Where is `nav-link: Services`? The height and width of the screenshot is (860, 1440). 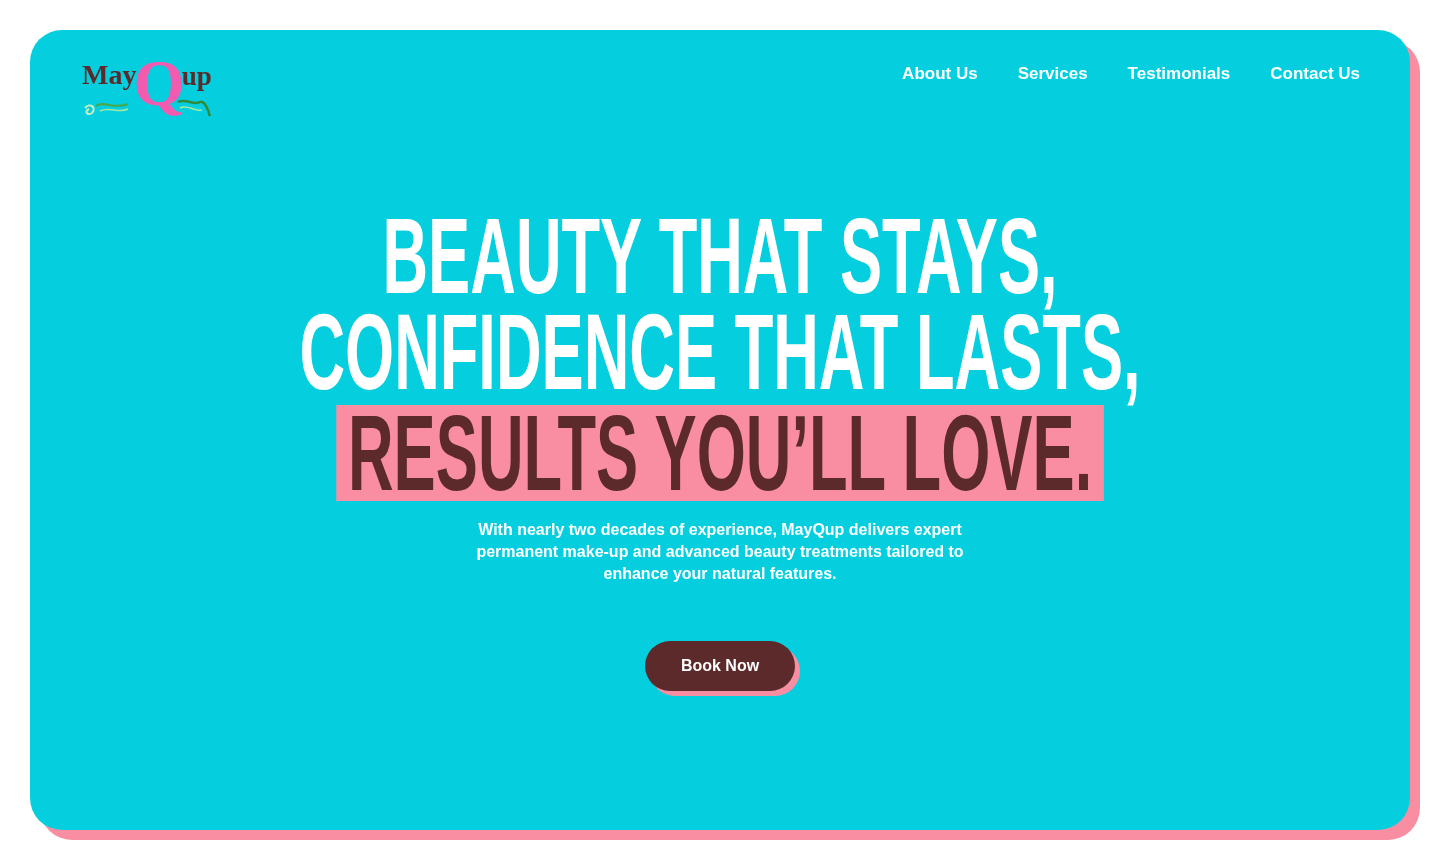 nav-link: Services is located at coordinates (1052, 74).